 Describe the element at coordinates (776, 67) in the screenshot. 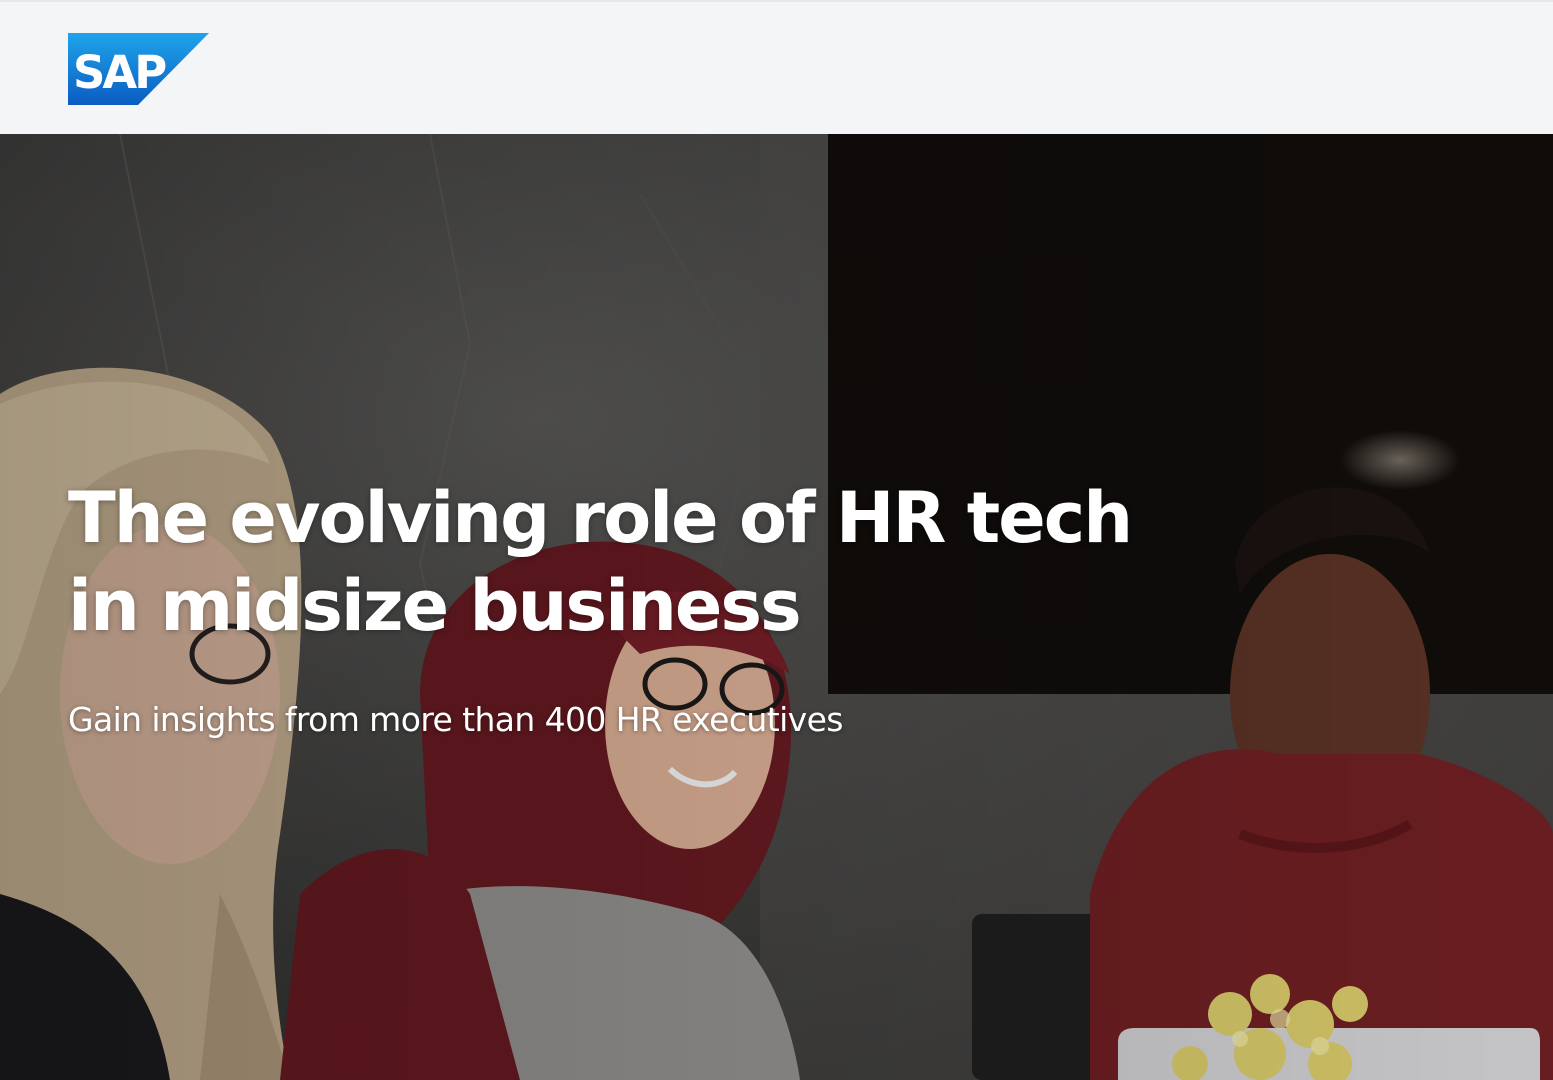

I see `site-header: SAP` at that location.